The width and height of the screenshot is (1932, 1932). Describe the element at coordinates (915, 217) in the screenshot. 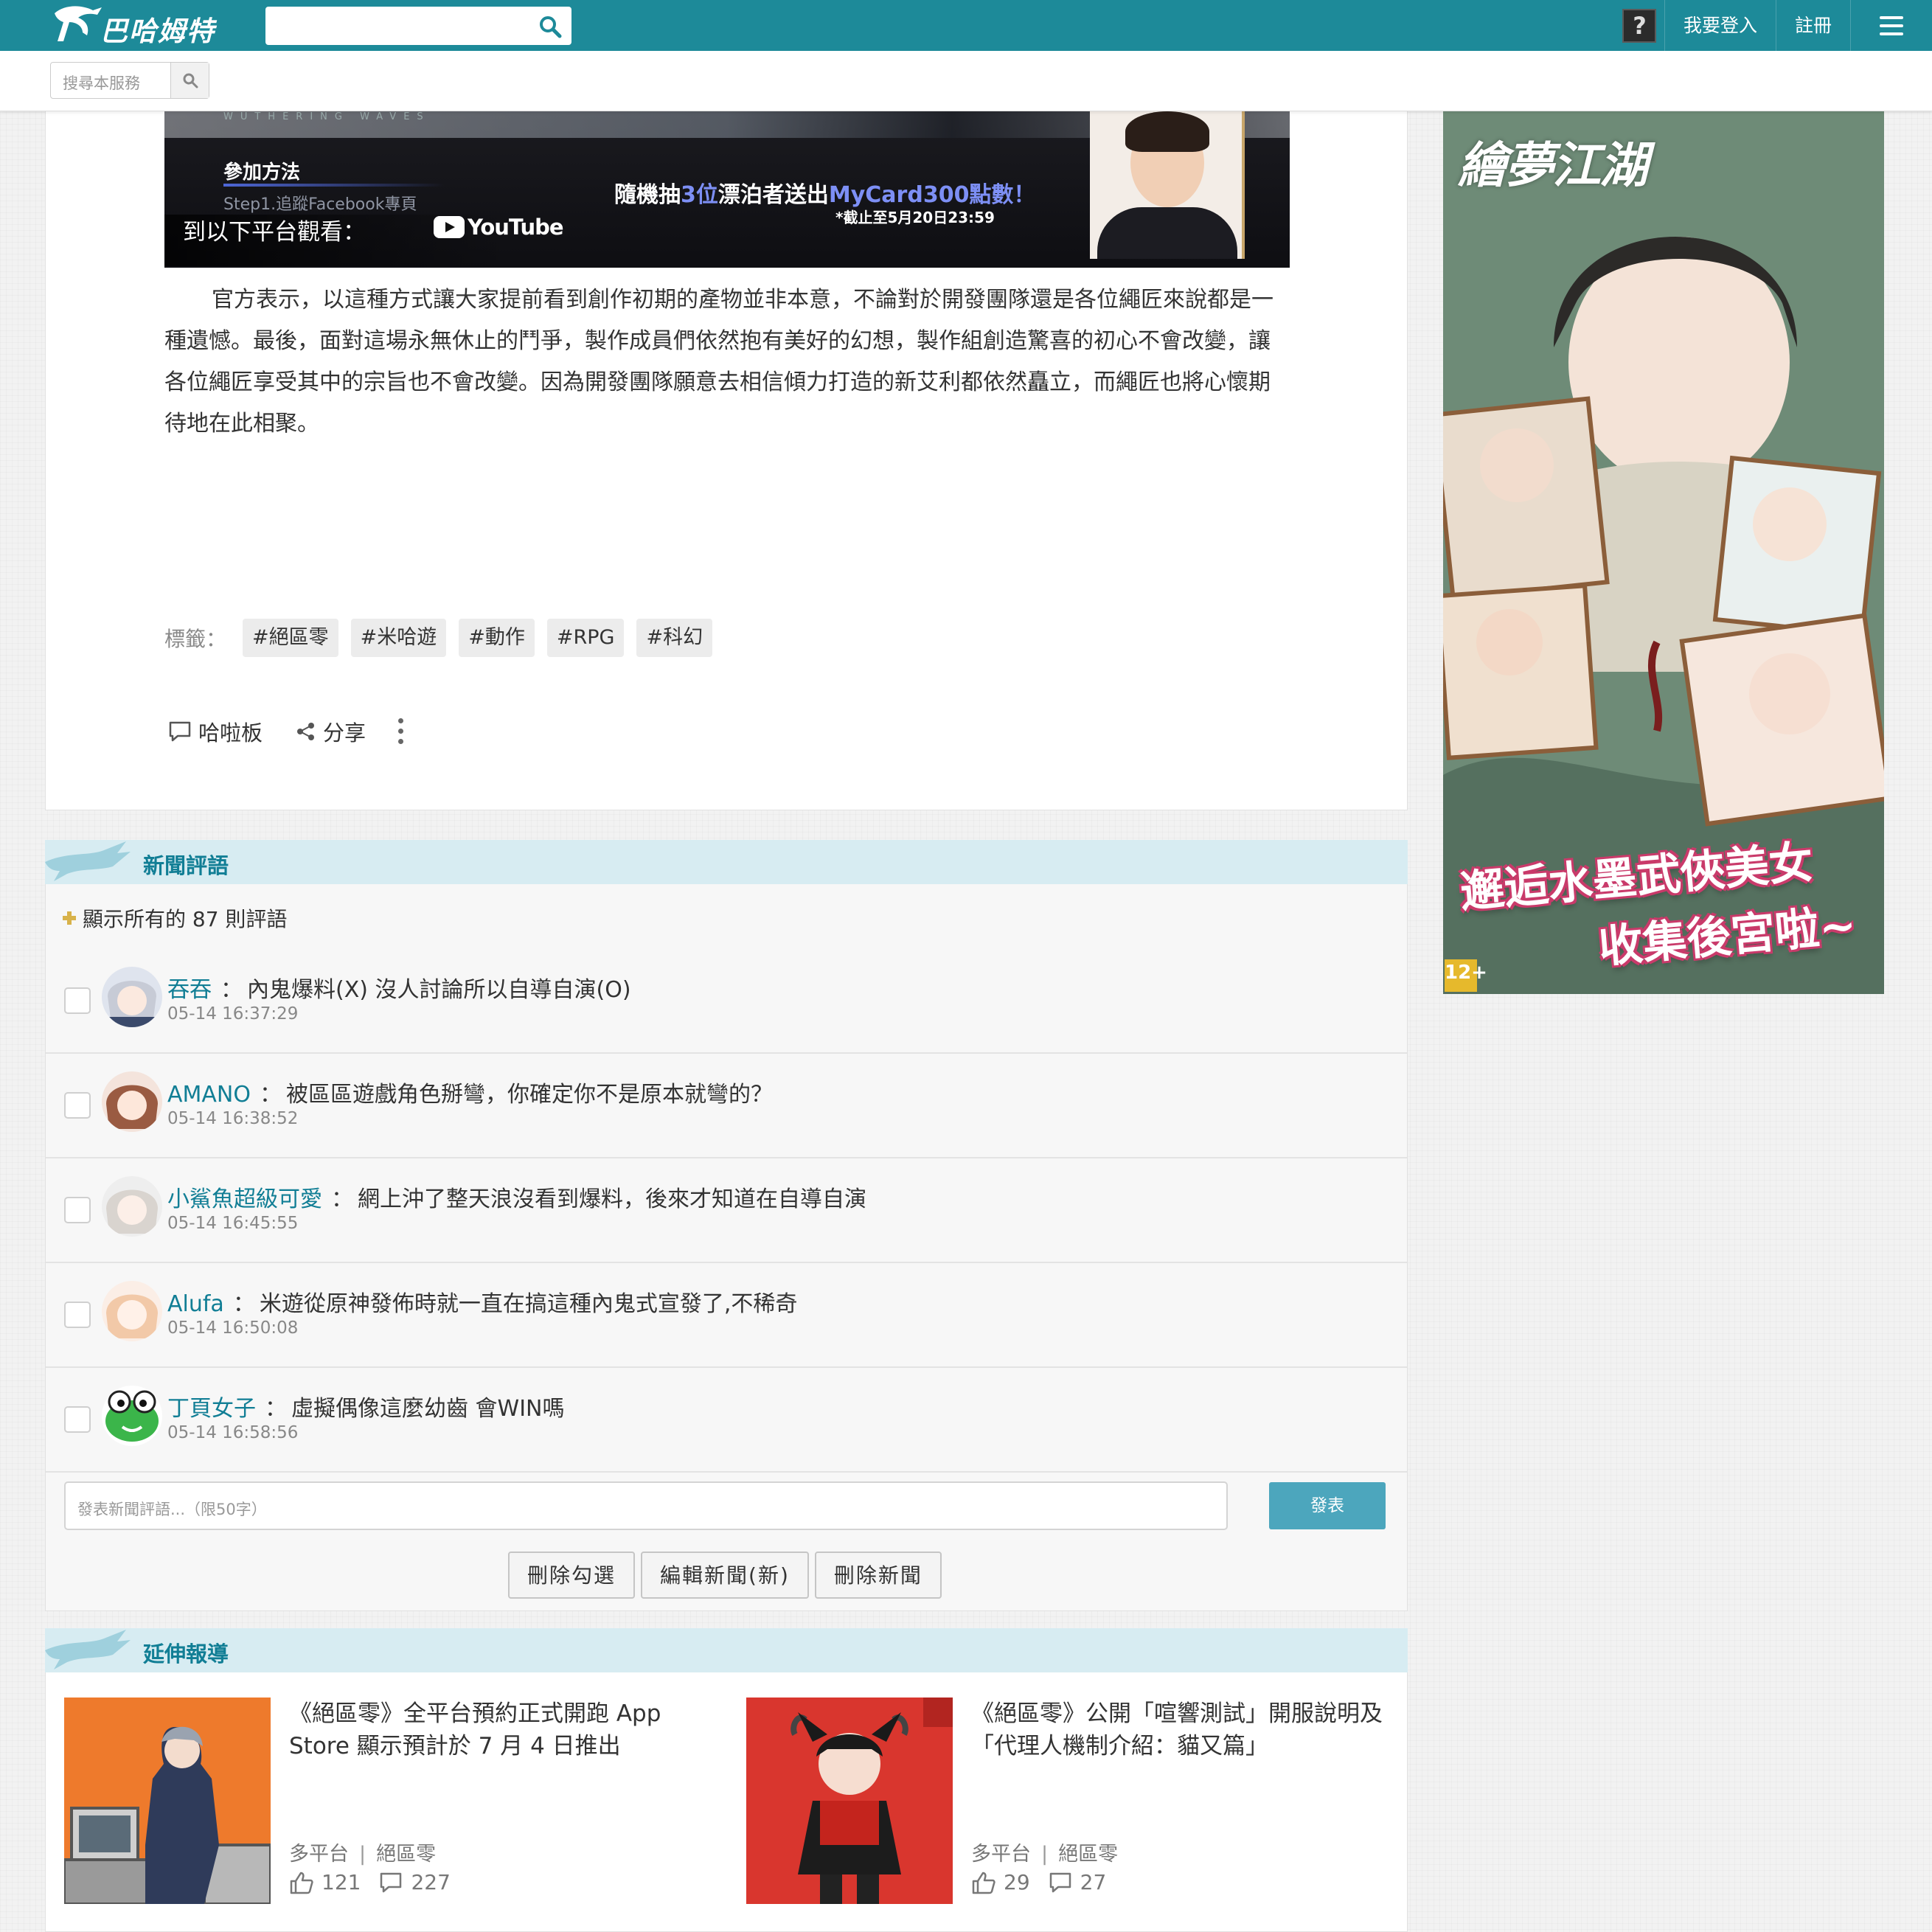

I see `banner-deadline: *截止至5月20日23:59` at that location.